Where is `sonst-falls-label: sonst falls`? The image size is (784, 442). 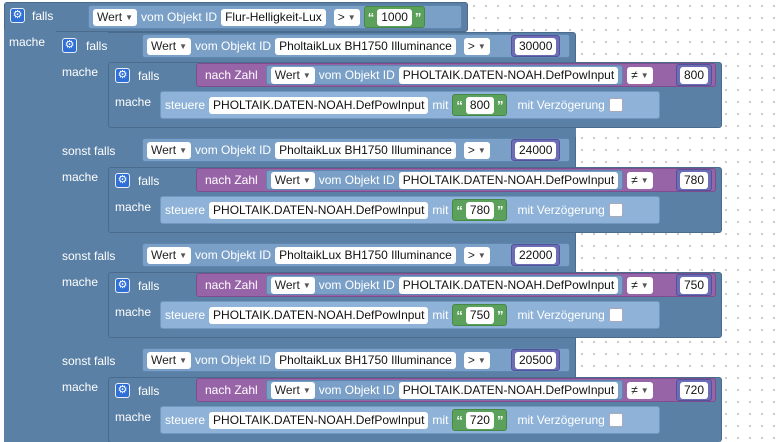
sonst-falls-label: sonst falls is located at coordinates (89, 361).